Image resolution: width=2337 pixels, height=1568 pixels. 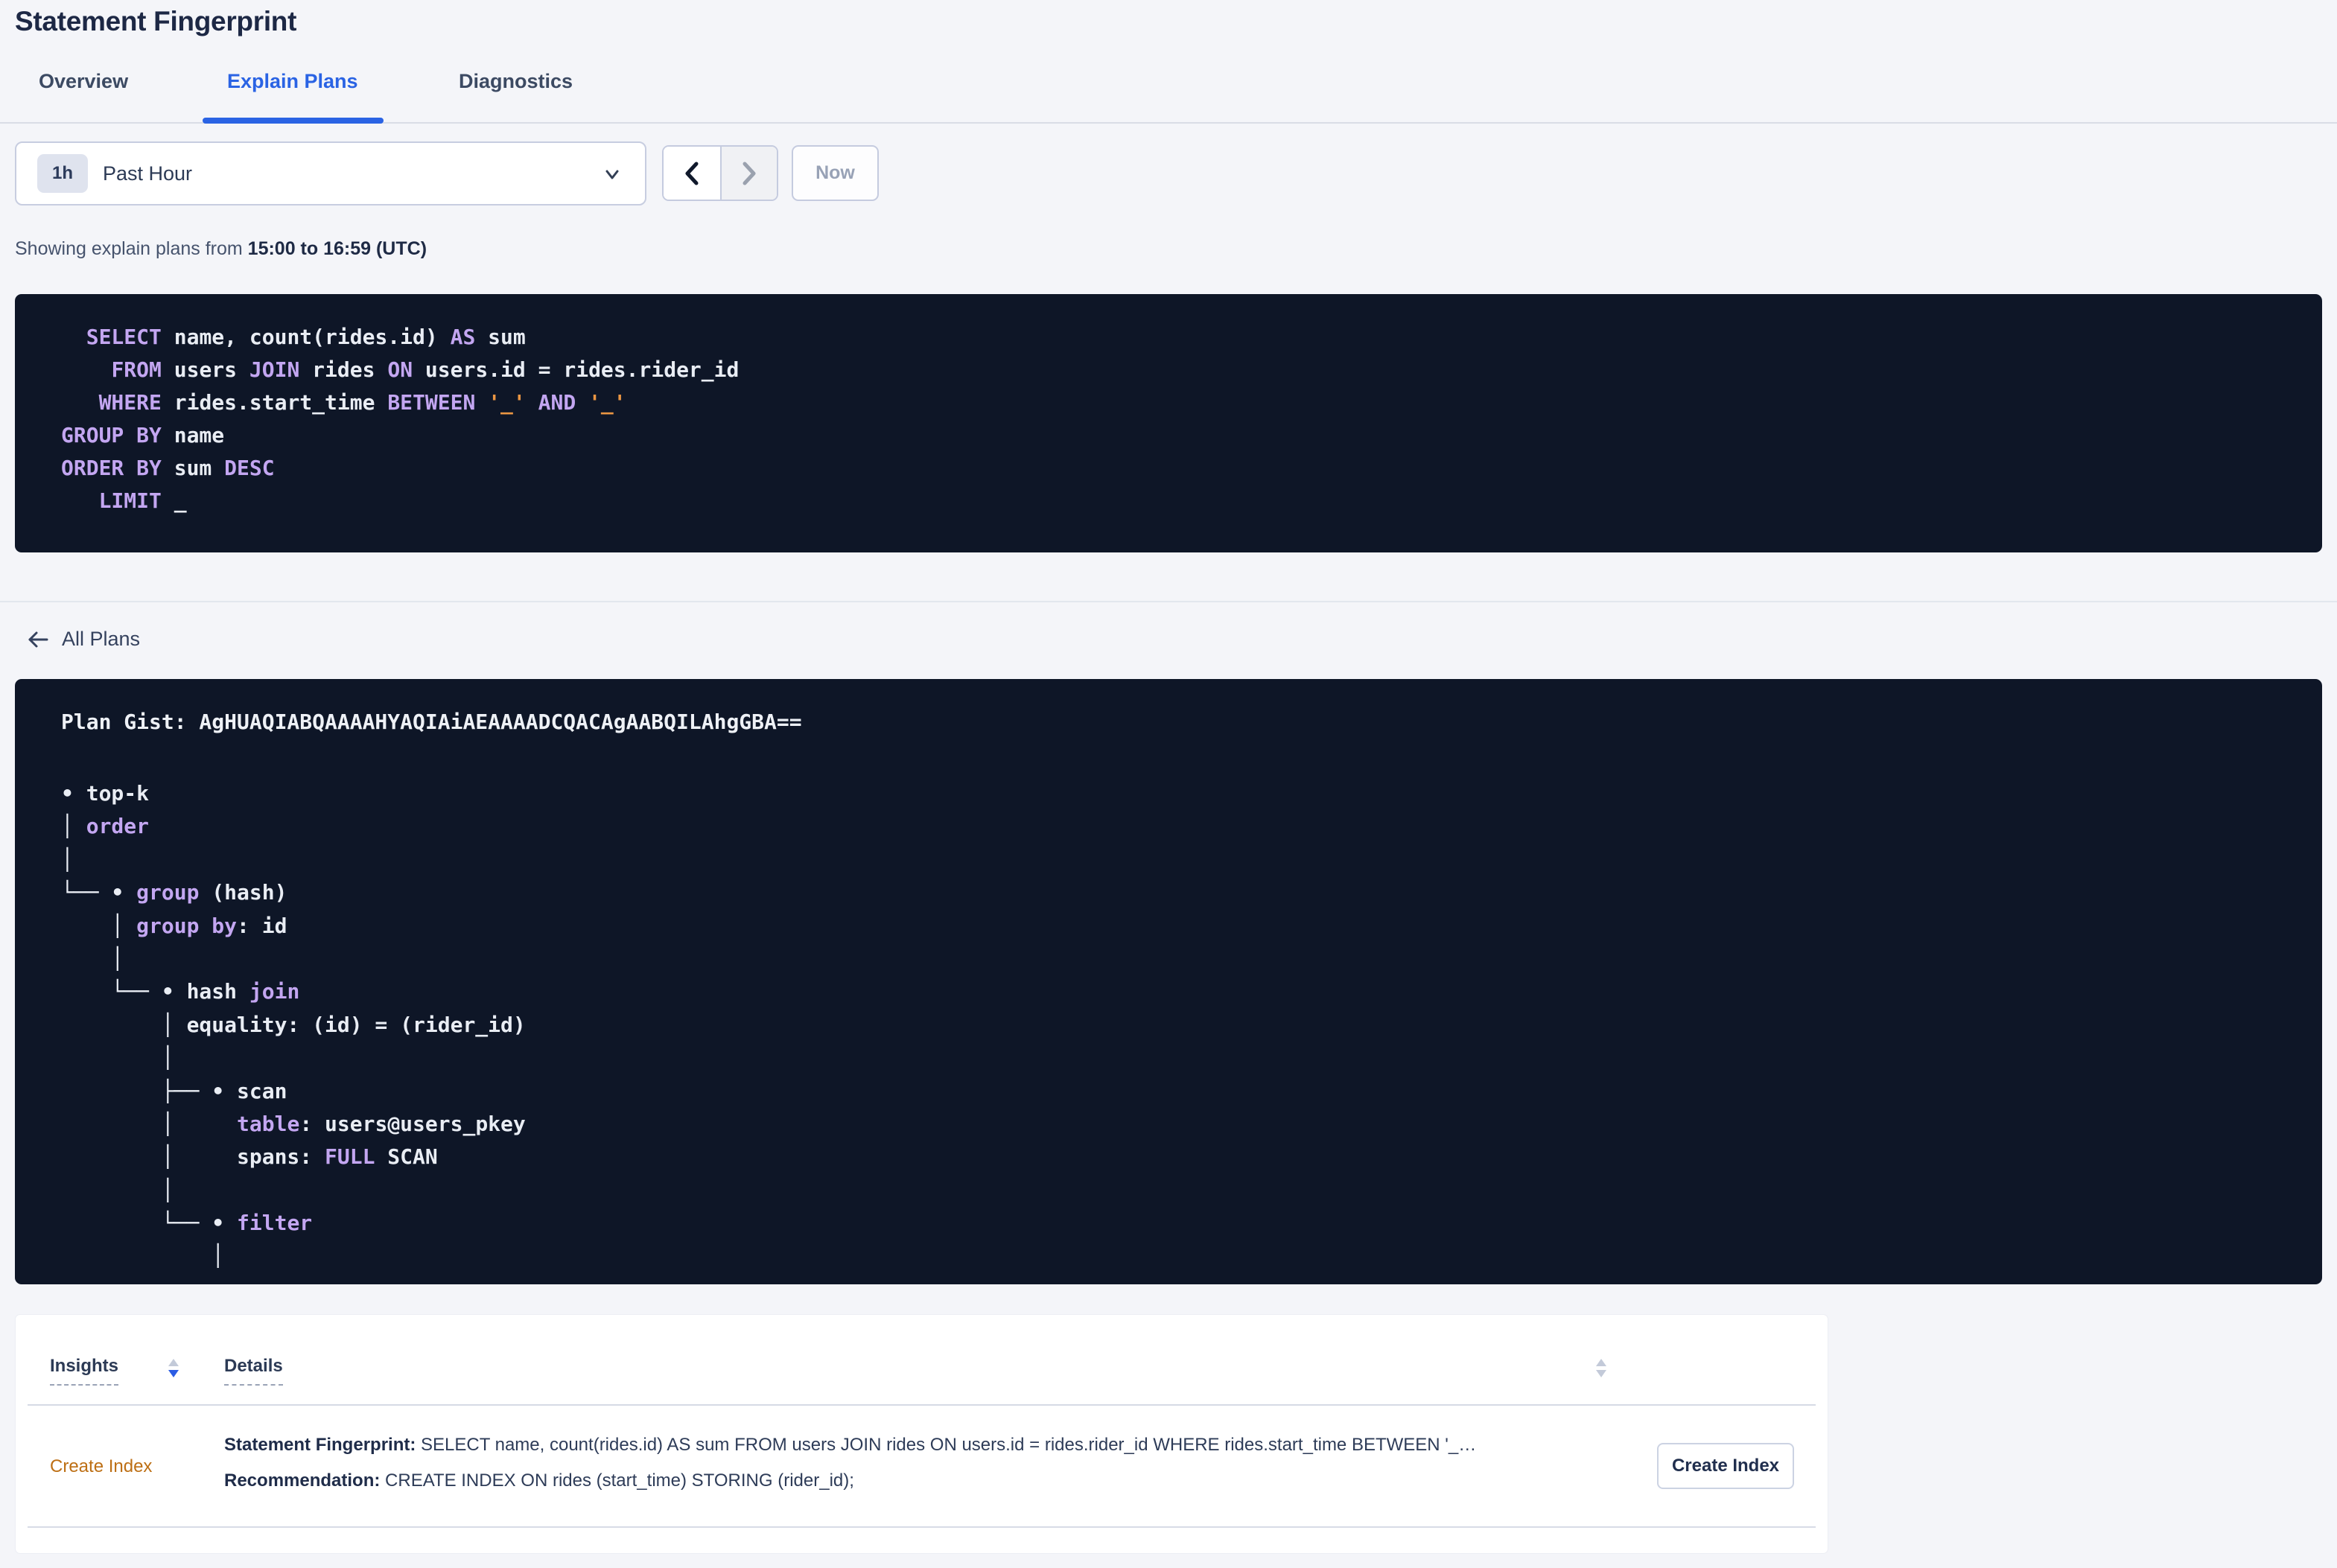 What do you see at coordinates (323, 1445) in the screenshot?
I see `statement-fingerprint-label: Statement Fingerprint:` at bounding box center [323, 1445].